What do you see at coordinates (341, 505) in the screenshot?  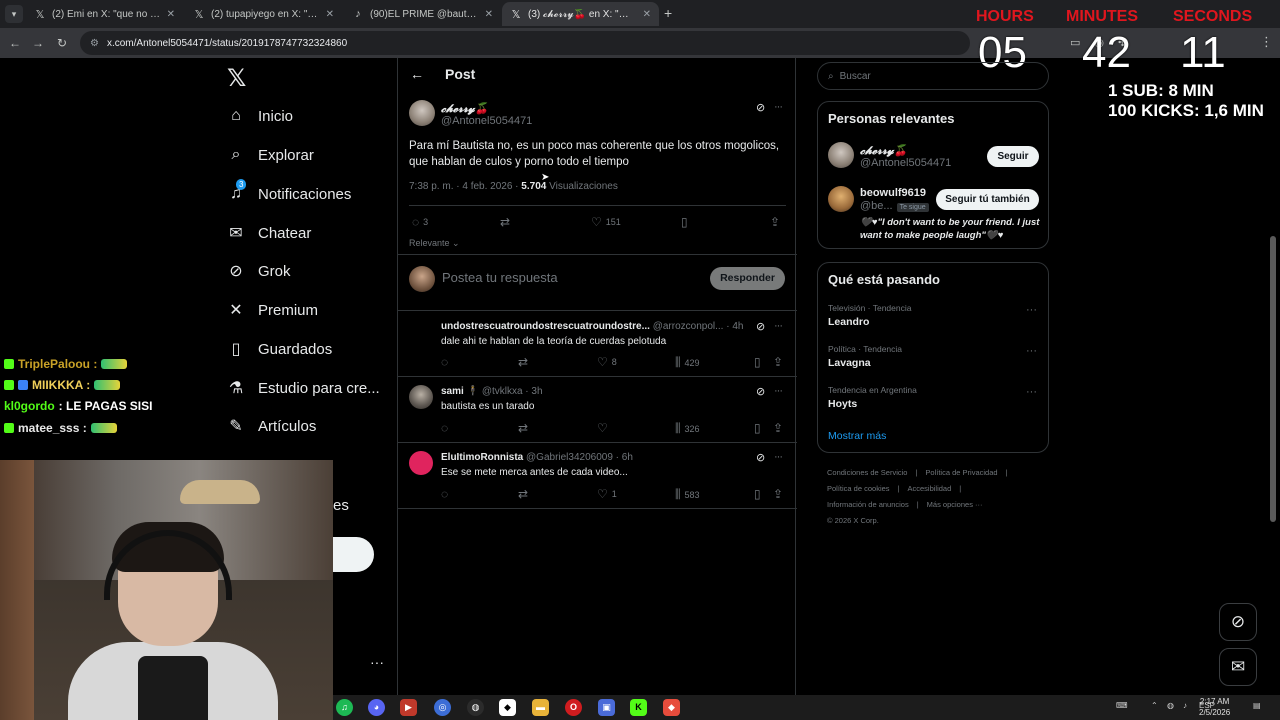 I see `nav-item-partial: es` at bounding box center [341, 505].